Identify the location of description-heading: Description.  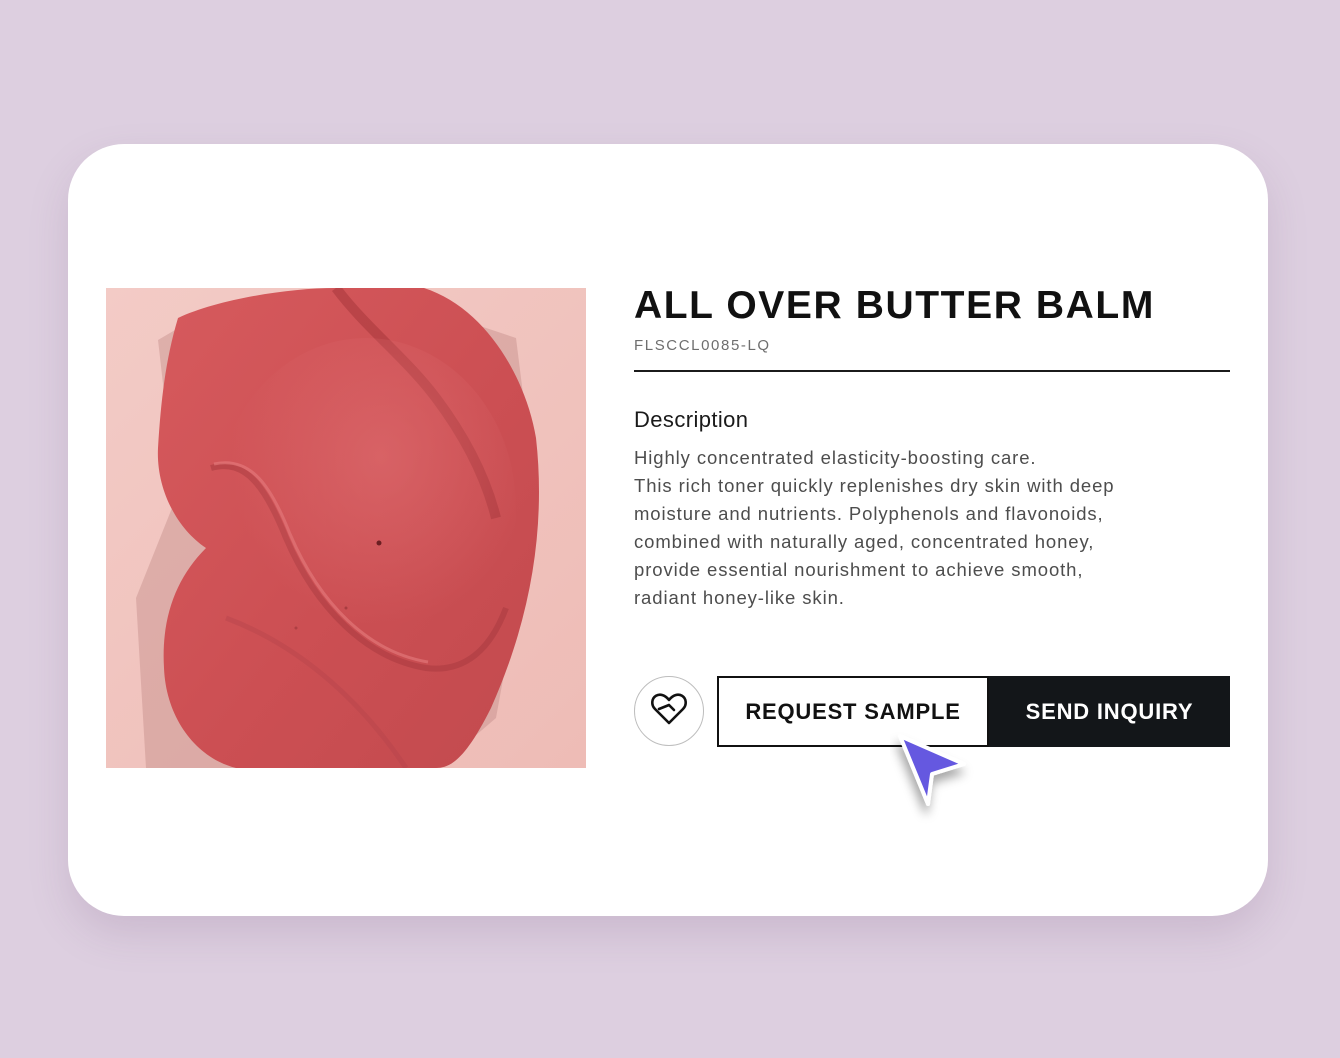
(691, 419).